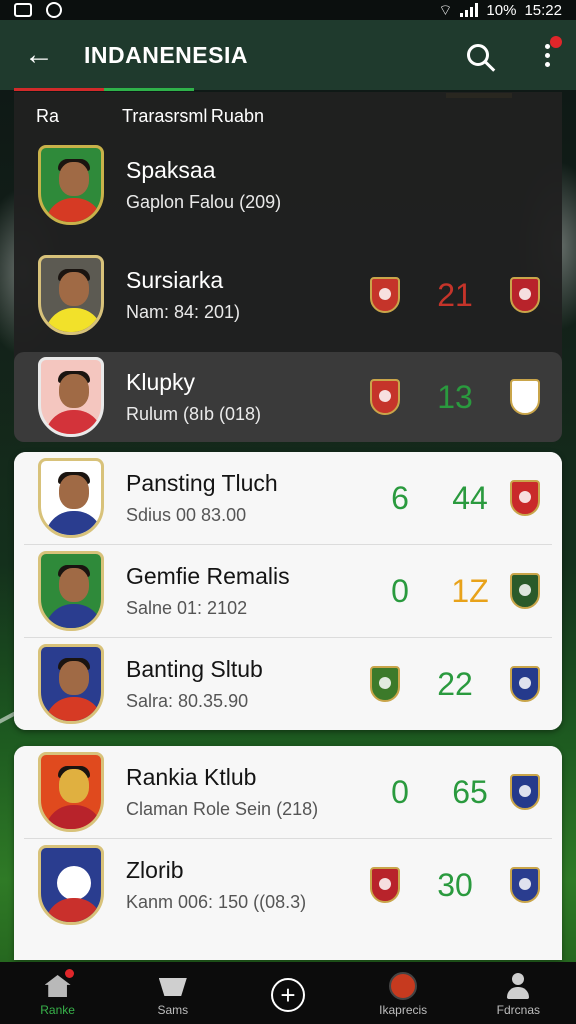  What do you see at coordinates (161, 382) in the screenshot?
I see `player-name: Klupky` at bounding box center [161, 382].